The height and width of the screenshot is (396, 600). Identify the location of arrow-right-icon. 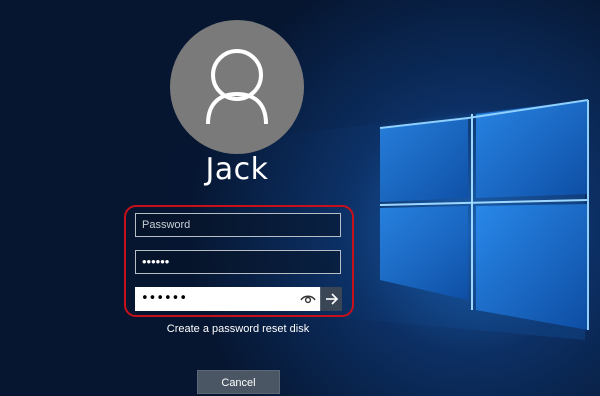
(332, 299).